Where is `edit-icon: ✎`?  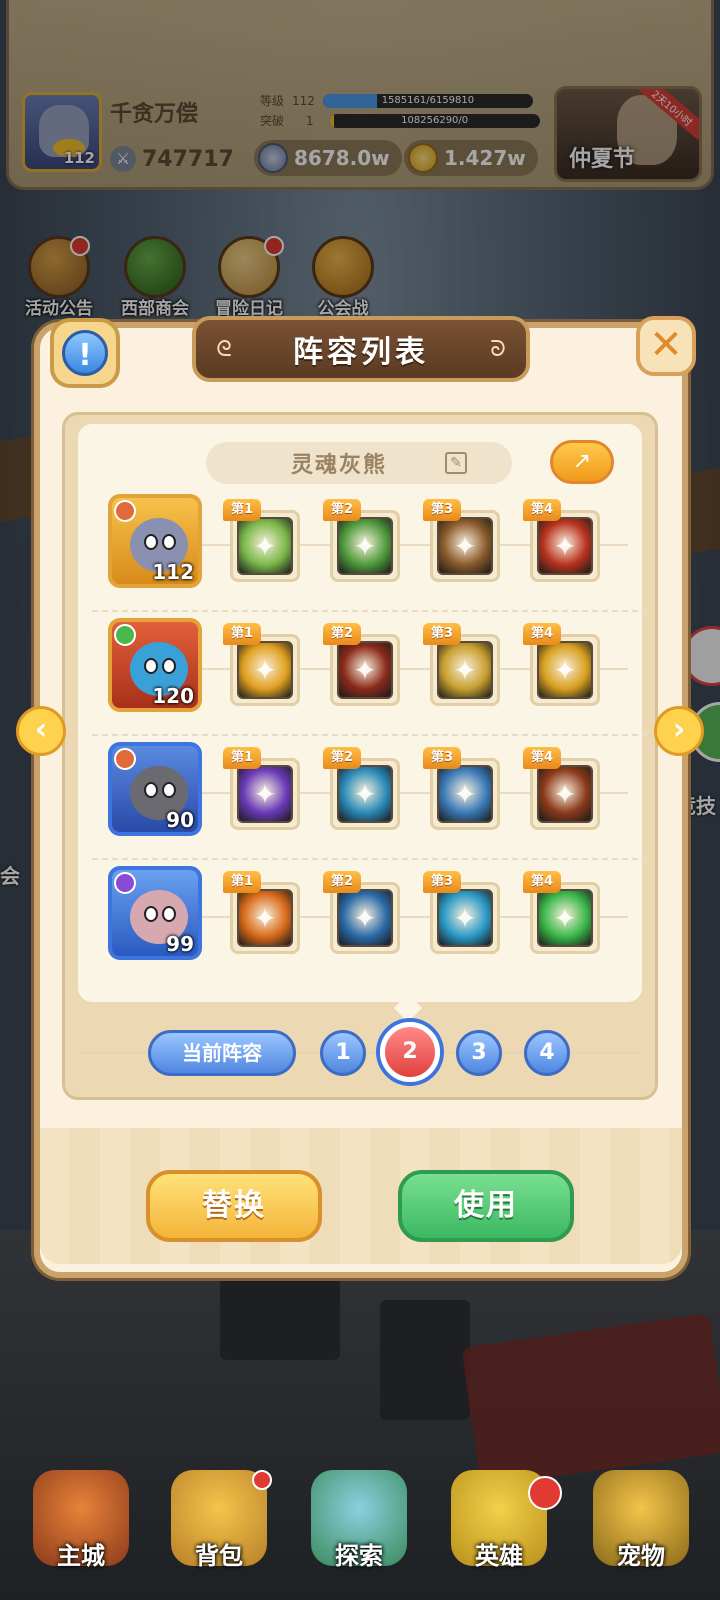 edit-icon: ✎ is located at coordinates (456, 463).